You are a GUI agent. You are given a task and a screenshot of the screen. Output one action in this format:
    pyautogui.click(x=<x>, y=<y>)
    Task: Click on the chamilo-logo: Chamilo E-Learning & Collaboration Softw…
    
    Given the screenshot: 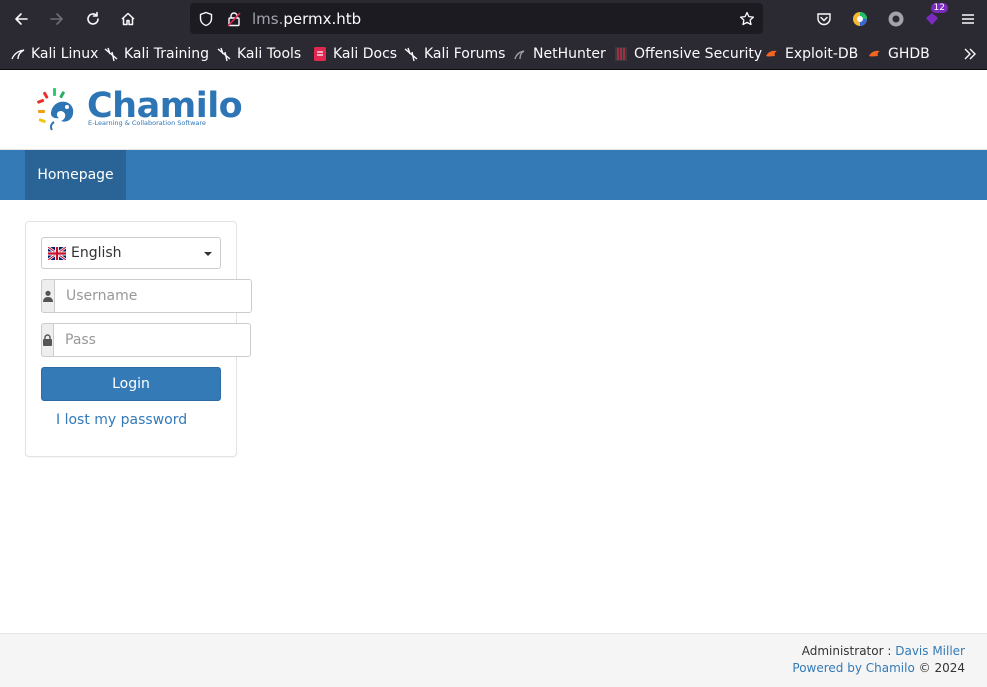 What is the action you would take?
    pyautogui.click(x=138, y=110)
    